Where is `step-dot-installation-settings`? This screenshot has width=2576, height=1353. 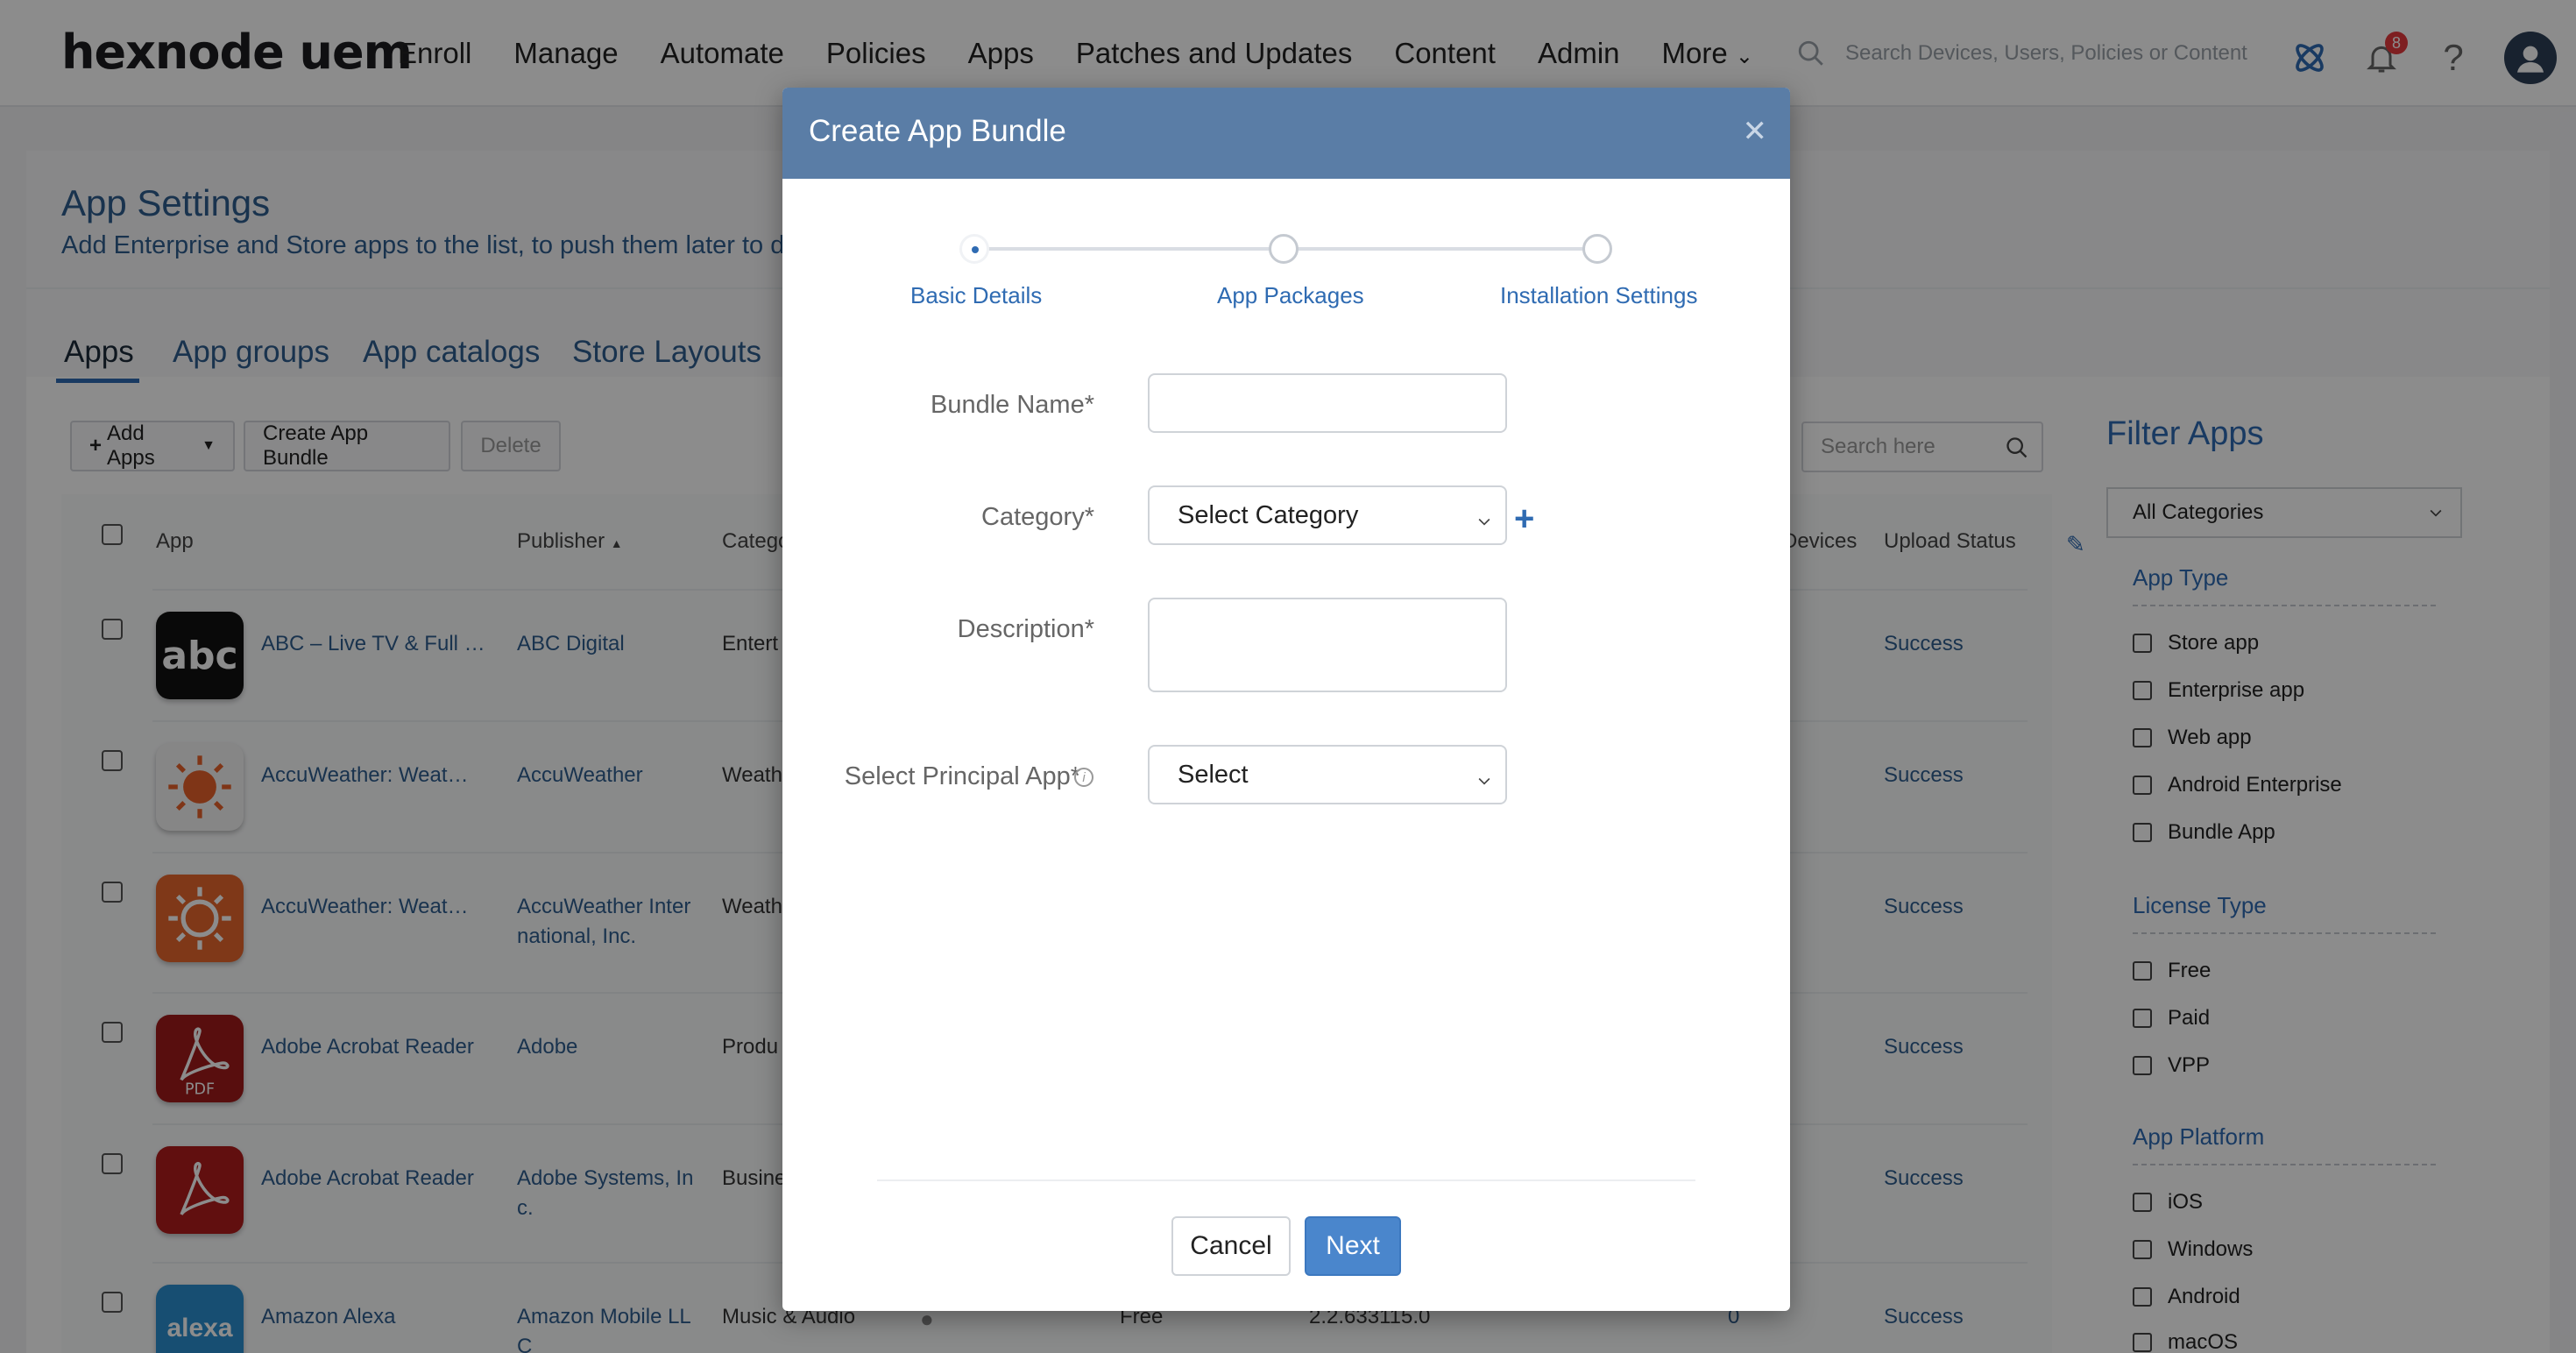 step-dot-installation-settings is located at coordinates (1597, 249).